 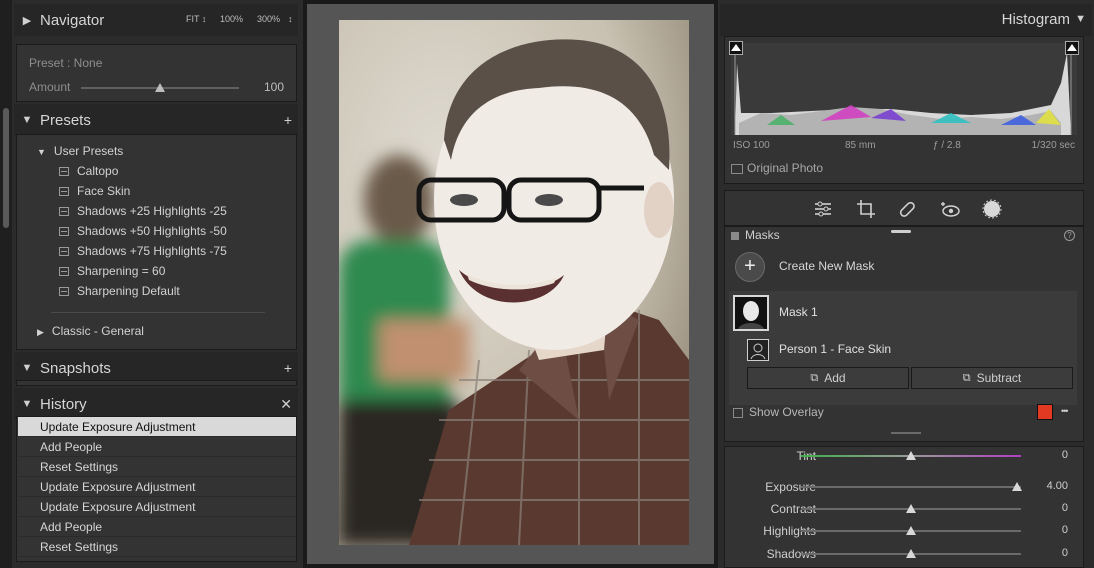 I want to click on add-button: ⧉ Add, so click(x=828, y=378).